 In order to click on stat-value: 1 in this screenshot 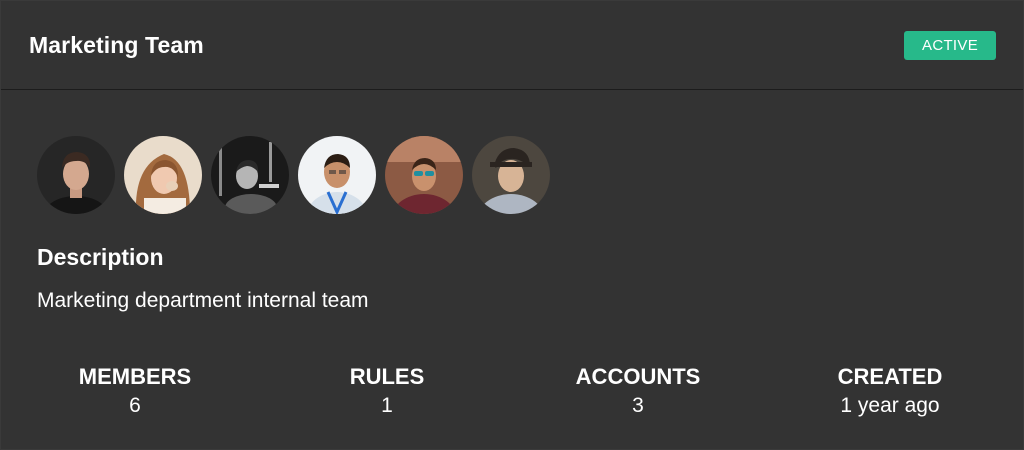, I will do `click(387, 405)`.